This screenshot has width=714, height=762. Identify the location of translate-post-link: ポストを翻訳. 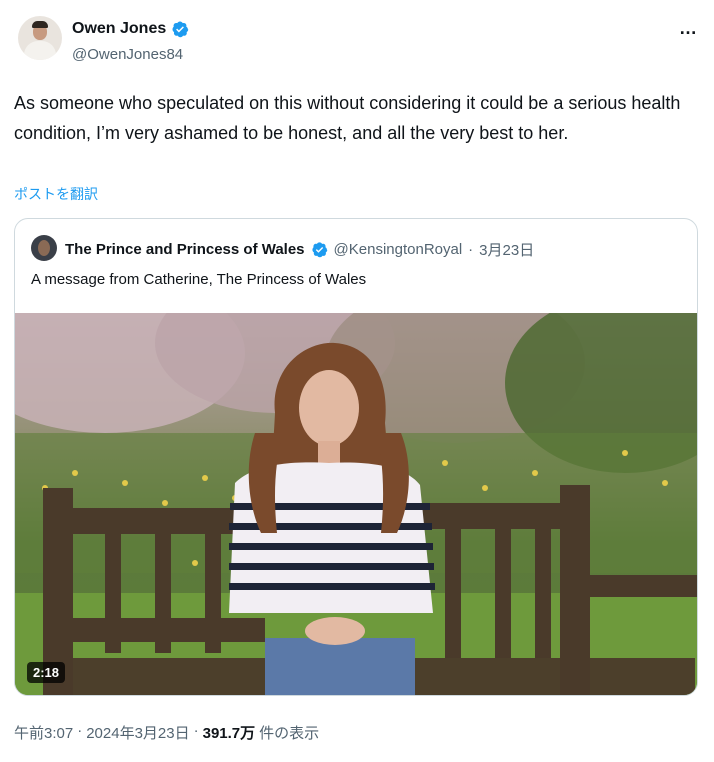
(56, 194).